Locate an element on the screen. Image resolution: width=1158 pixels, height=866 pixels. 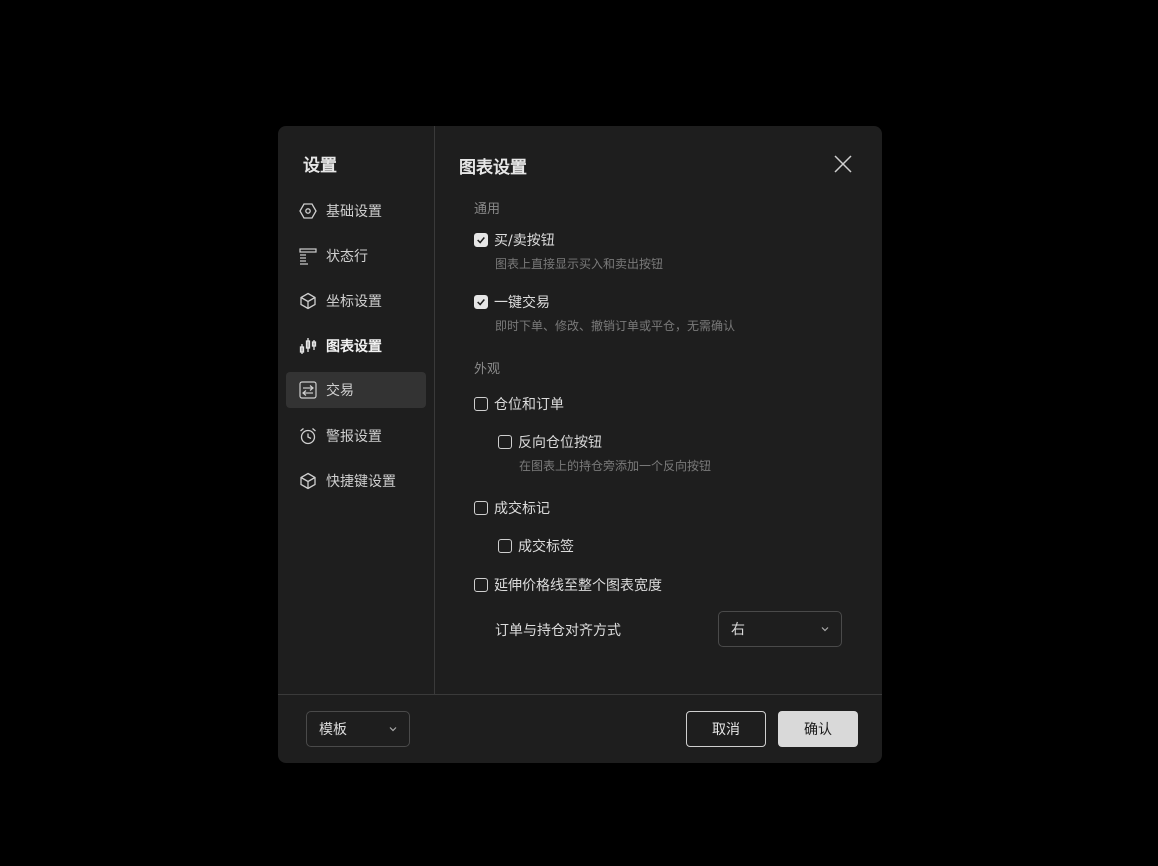
reverse-button-desc: 在图表上的持仓旁添加一个反向按钮 is located at coordinates (615, 466).